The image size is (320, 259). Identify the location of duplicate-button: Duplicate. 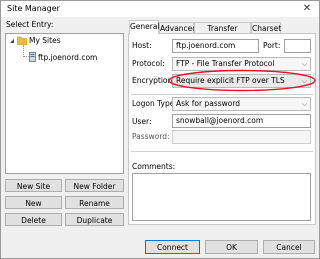
(94, 219).